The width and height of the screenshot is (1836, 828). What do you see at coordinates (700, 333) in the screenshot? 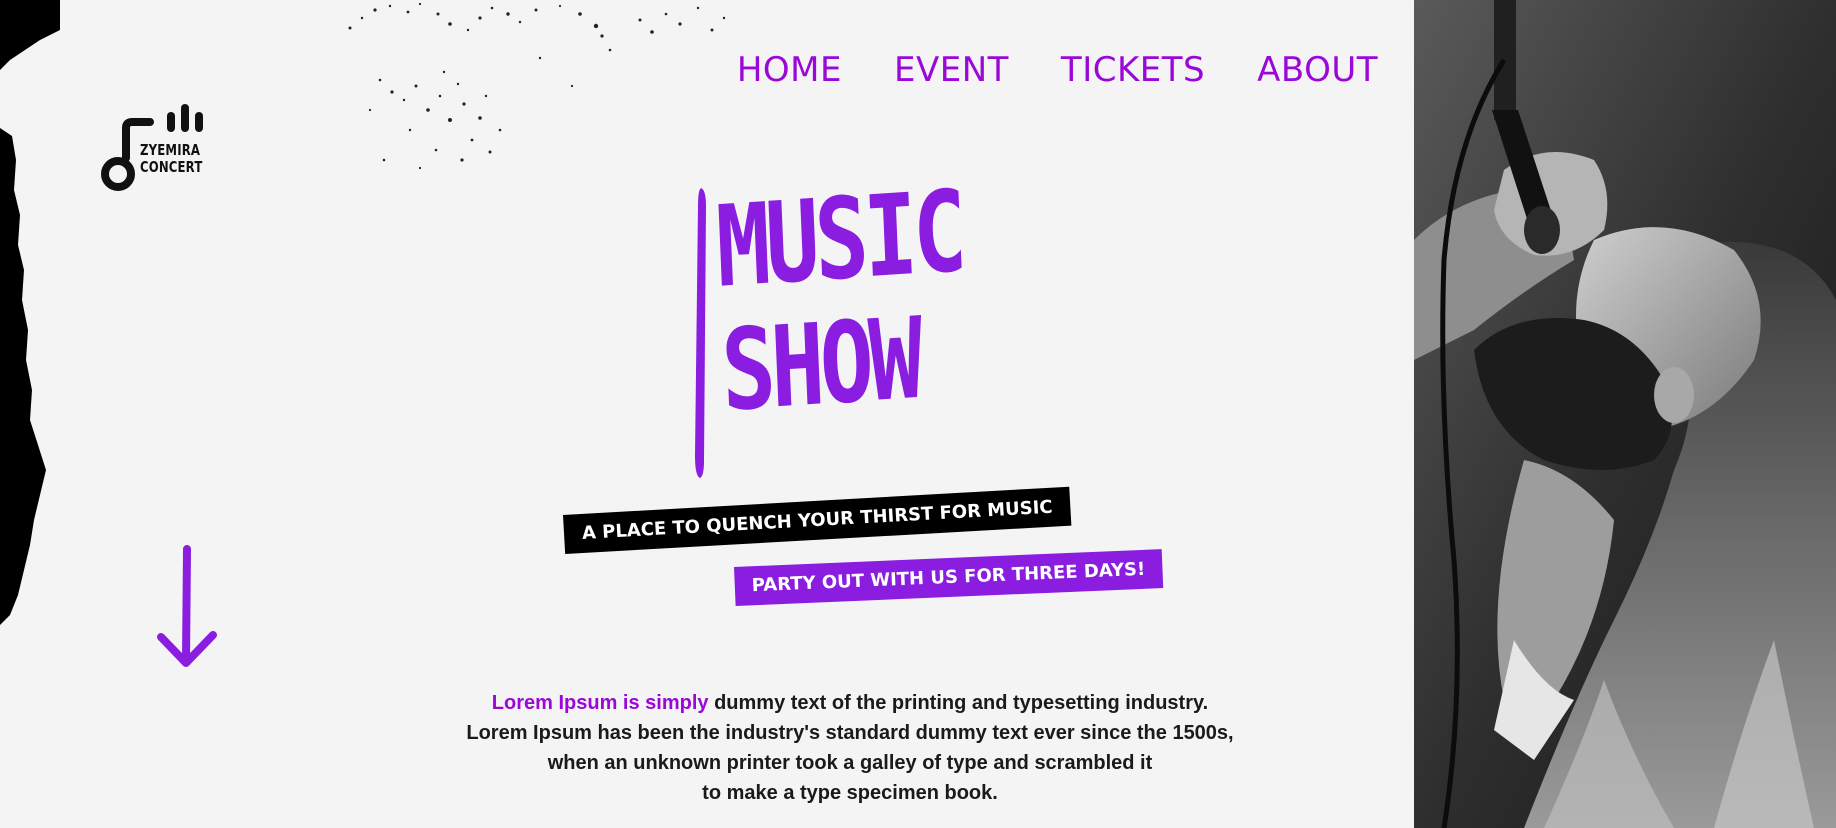
I see `title-brush-bar` at bounding box center [700, 333].